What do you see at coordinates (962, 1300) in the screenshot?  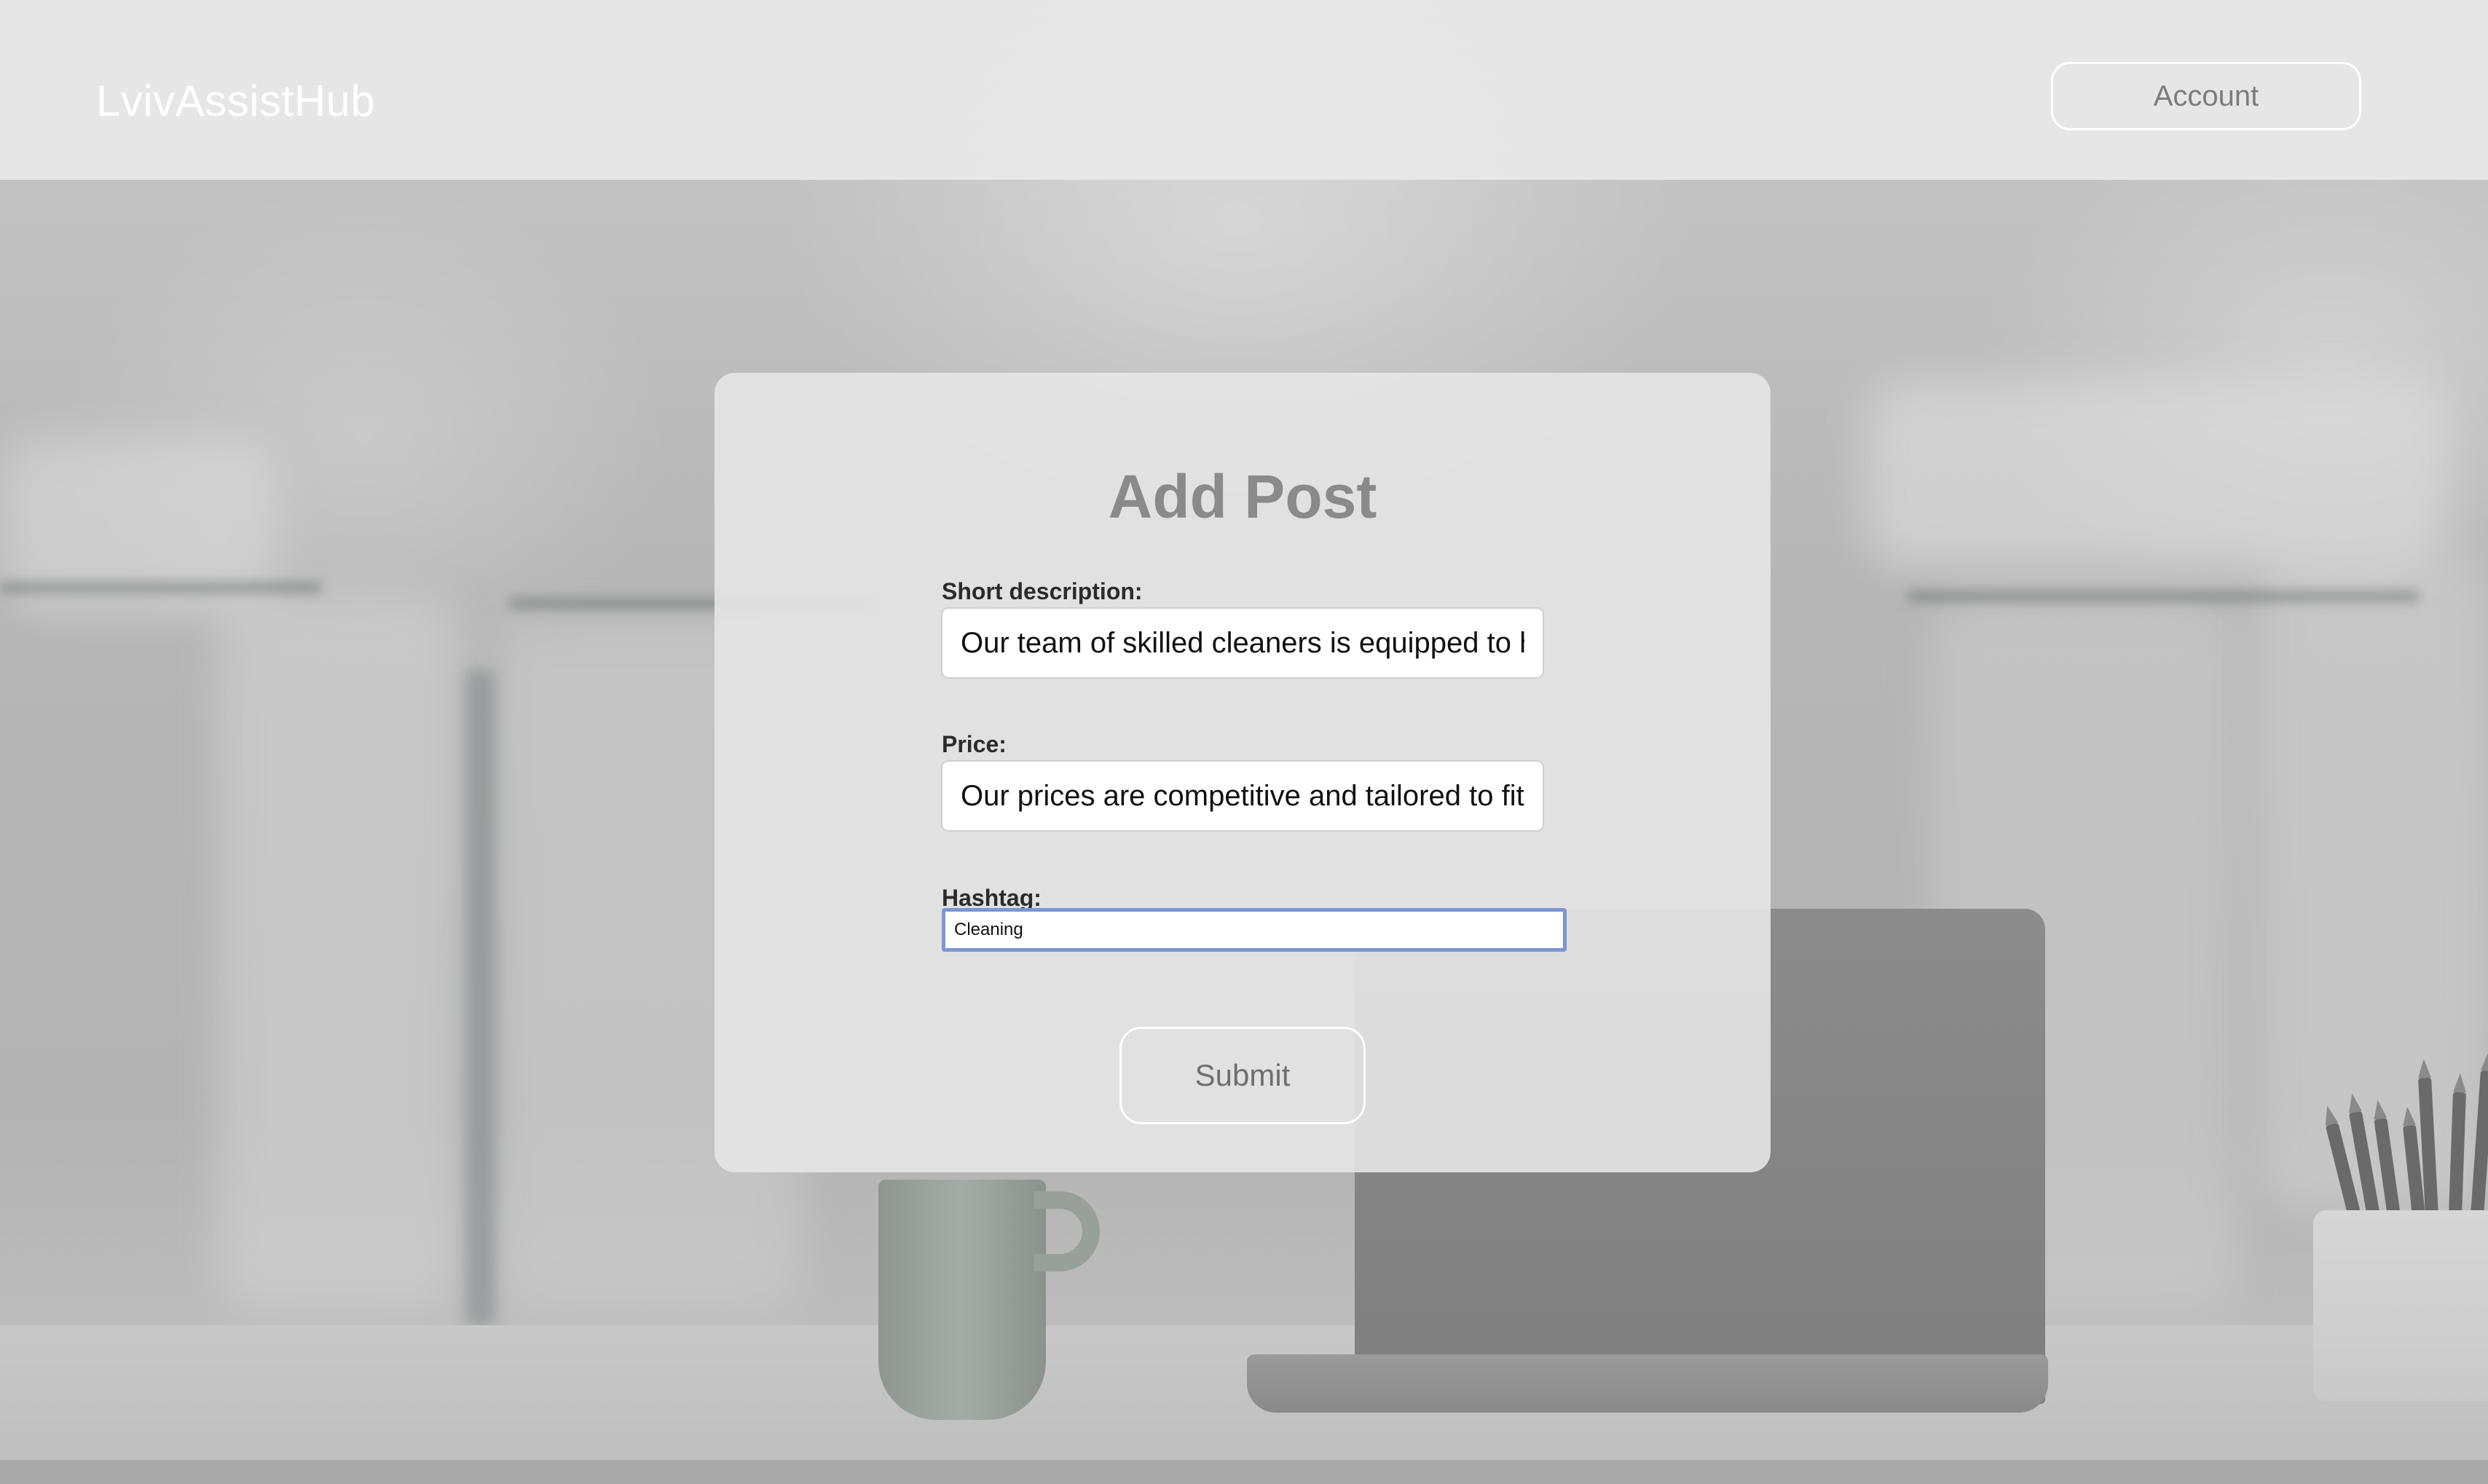 I see `mug-image` at bounding box center [962, 1300].